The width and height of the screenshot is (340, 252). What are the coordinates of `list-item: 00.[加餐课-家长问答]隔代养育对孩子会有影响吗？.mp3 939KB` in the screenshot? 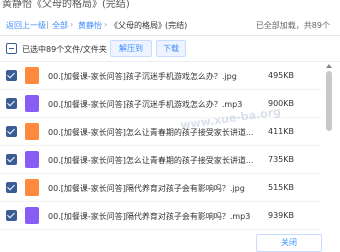 It's located at (161, 216).